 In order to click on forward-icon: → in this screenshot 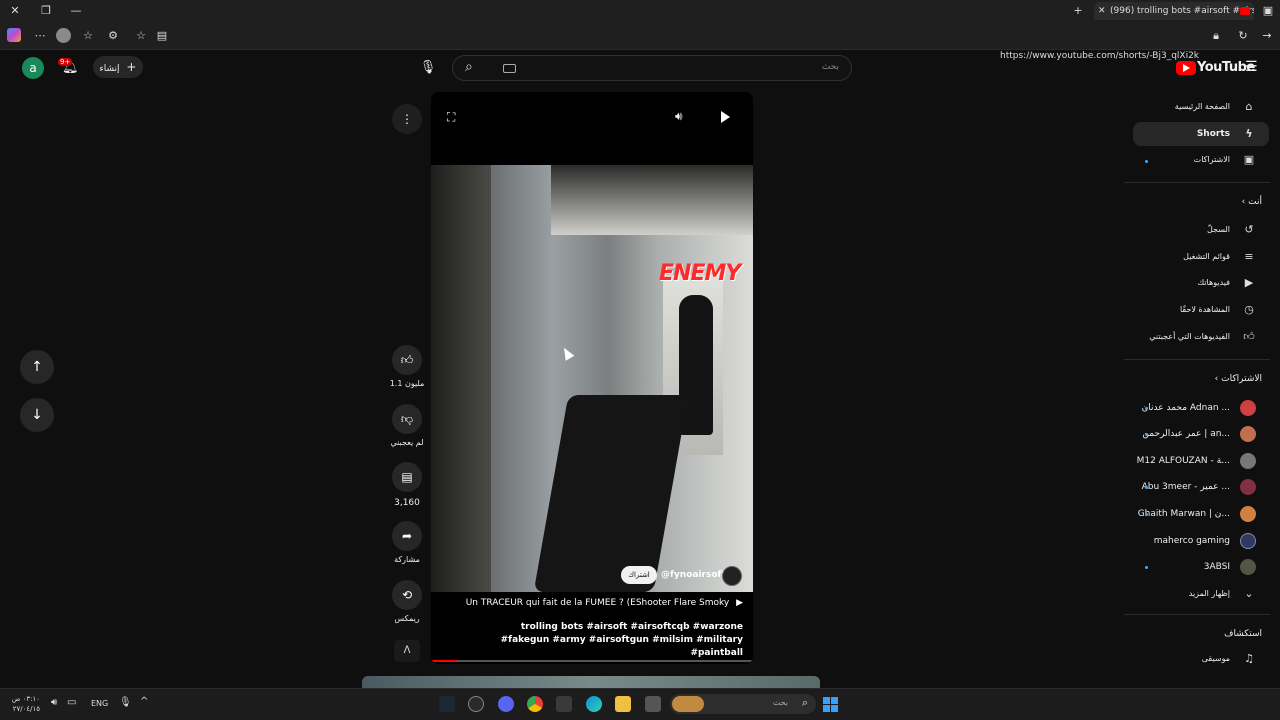, I will do `click(1267, 36)`.